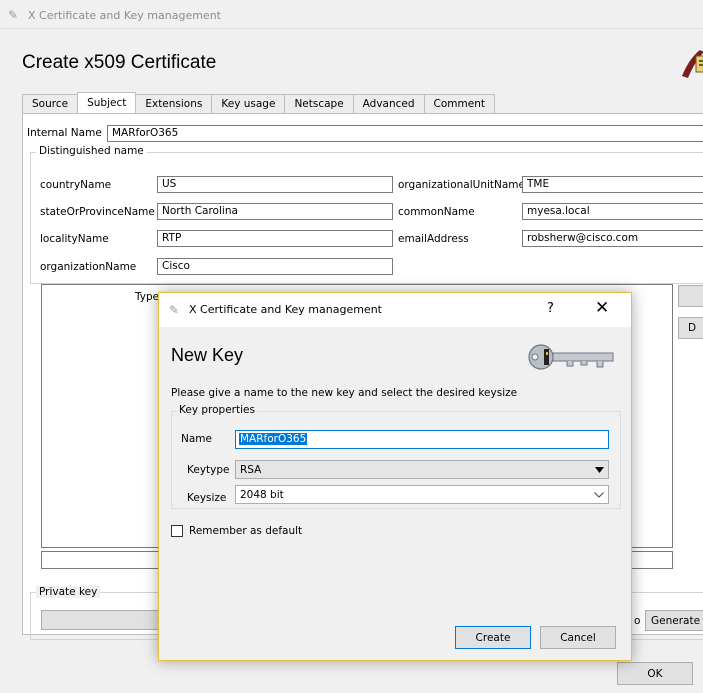  What do you see at coordinates (388, 103) in the screenshot?
I see `tab-advanced: Advanced` at bounding box center [388, 103].